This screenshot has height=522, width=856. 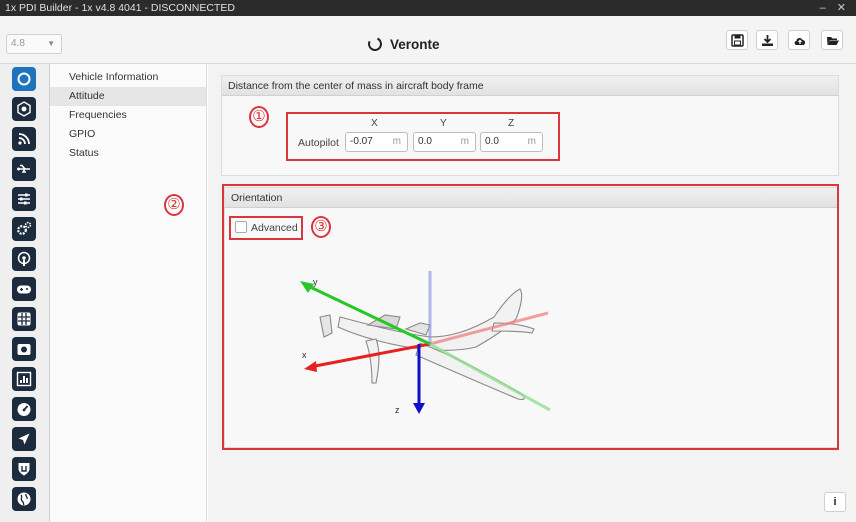 I want to click on advanced-label: Advanced, so click(x=274, y=228).